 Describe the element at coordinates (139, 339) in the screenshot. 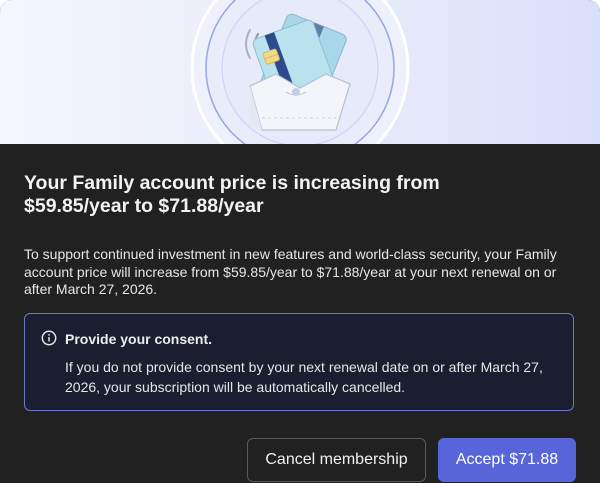

I see `consent-notice-title: Provide your consent.` at that location.